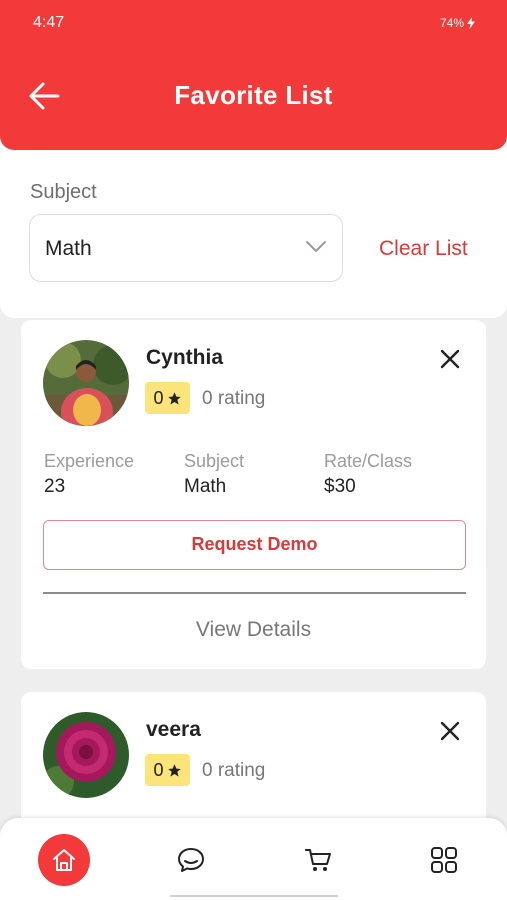 This screenshot has height=900, width=507. What do you see at coordinates (55, 486) in the screenshot?
I see `experience-value: 23` at bounding box center [55, 486].